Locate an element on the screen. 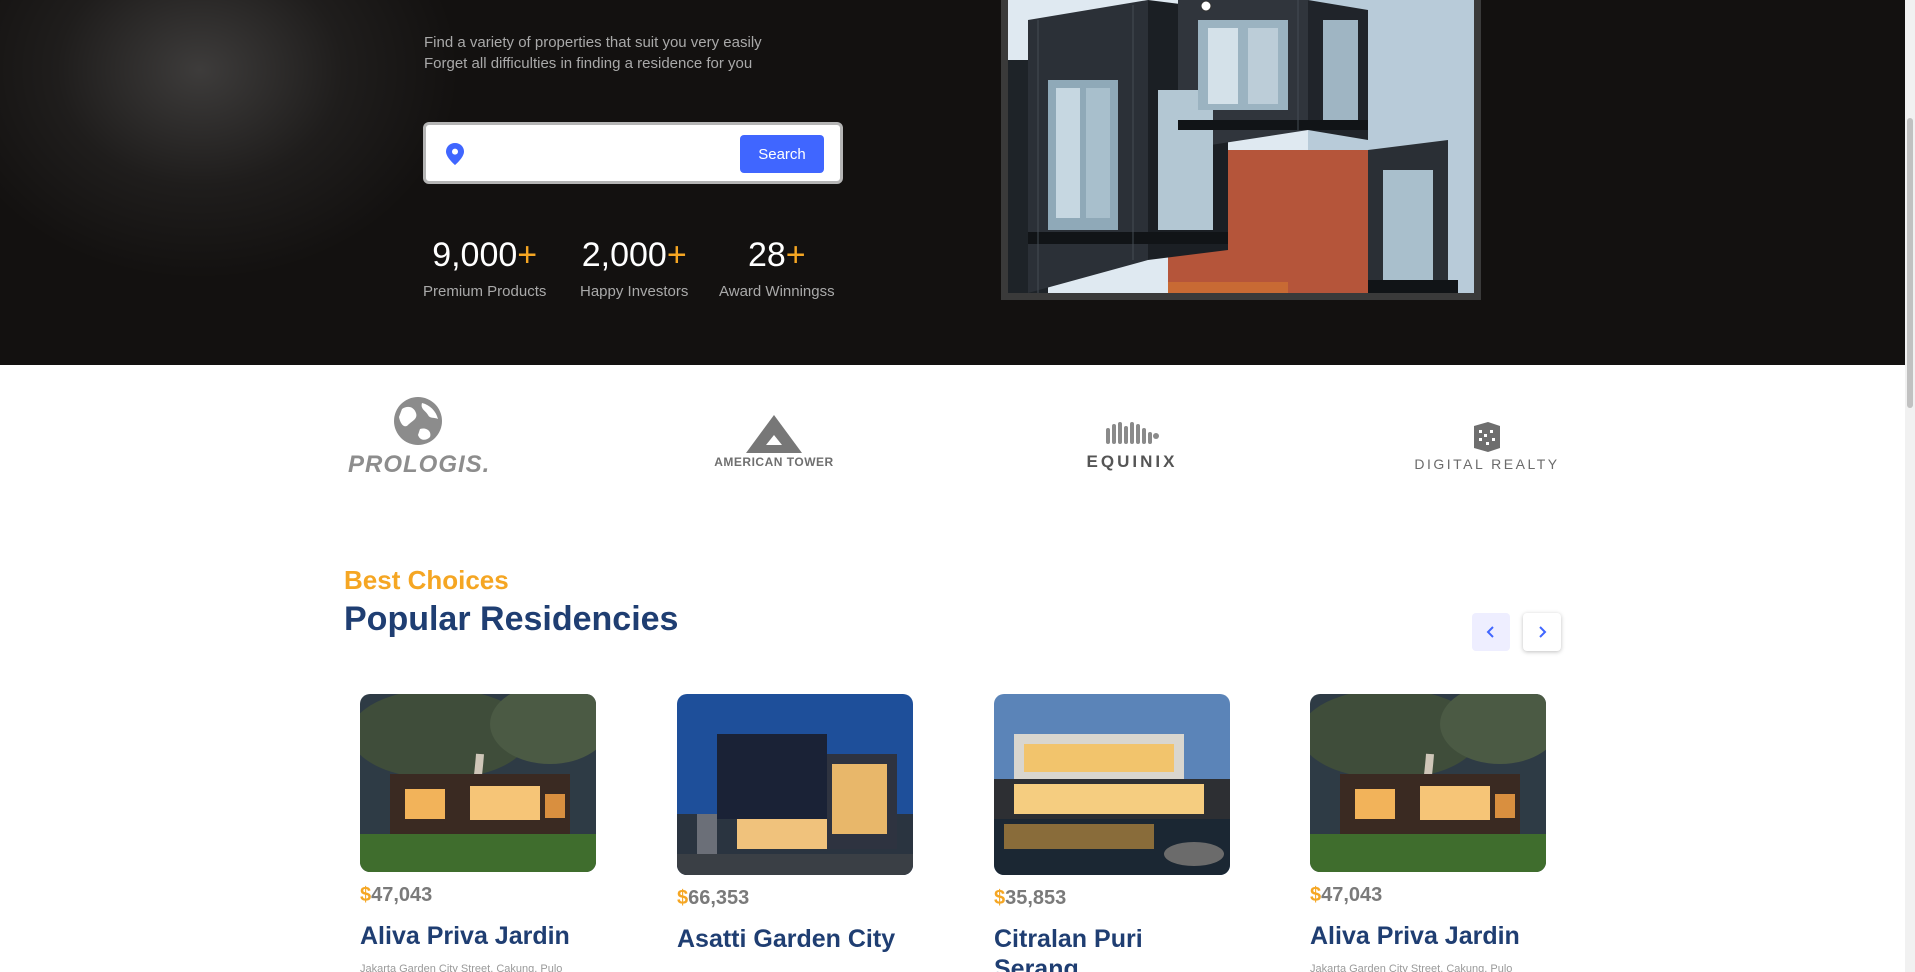 The width and height of the screenshot is (1915, 972). tower-icon is located at coordinates (774, 434).